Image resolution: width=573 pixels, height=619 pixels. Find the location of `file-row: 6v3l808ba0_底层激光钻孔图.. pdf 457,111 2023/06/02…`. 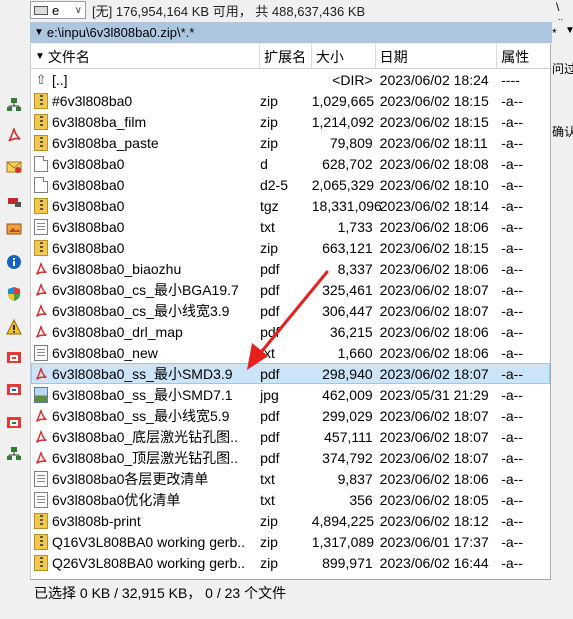

file-row: 6v3l808ba0_底层激光钻孔图.. pdf 457,111 2023/06/02… is located at coordinates (290, 436).